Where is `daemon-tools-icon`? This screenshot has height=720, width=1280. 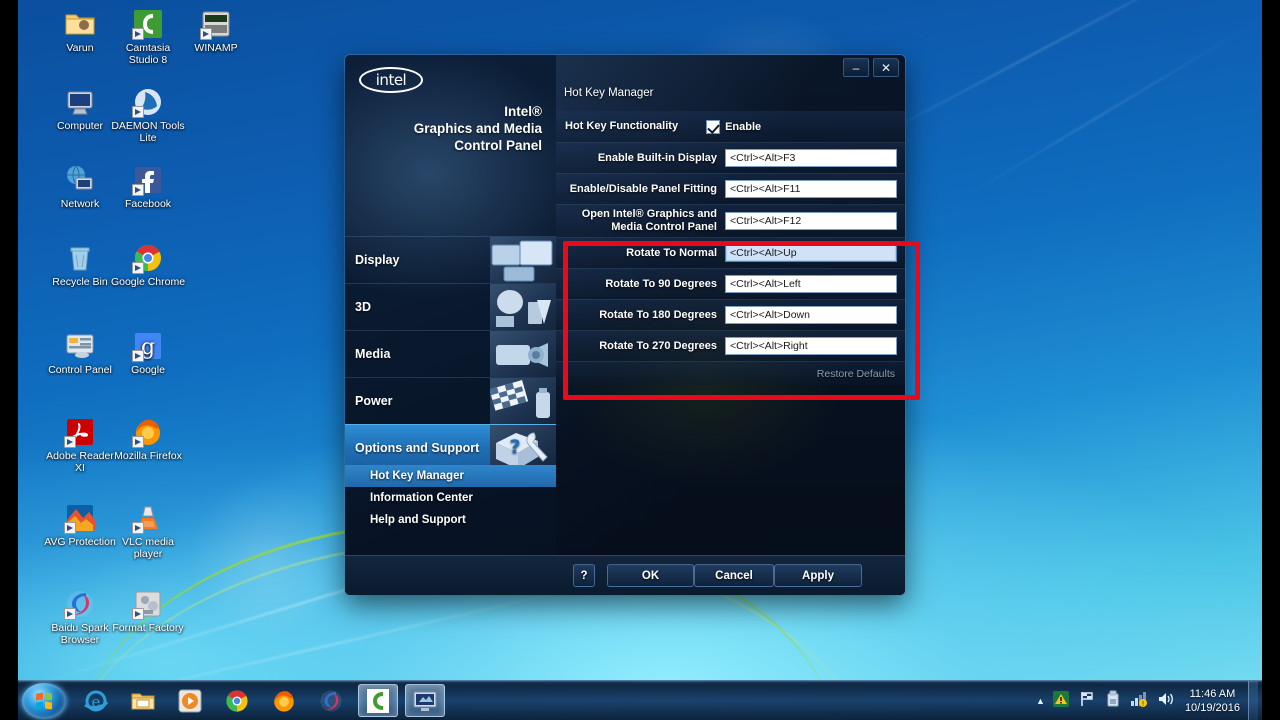 daemon-tools-icon is located at coordinates (148, 102).